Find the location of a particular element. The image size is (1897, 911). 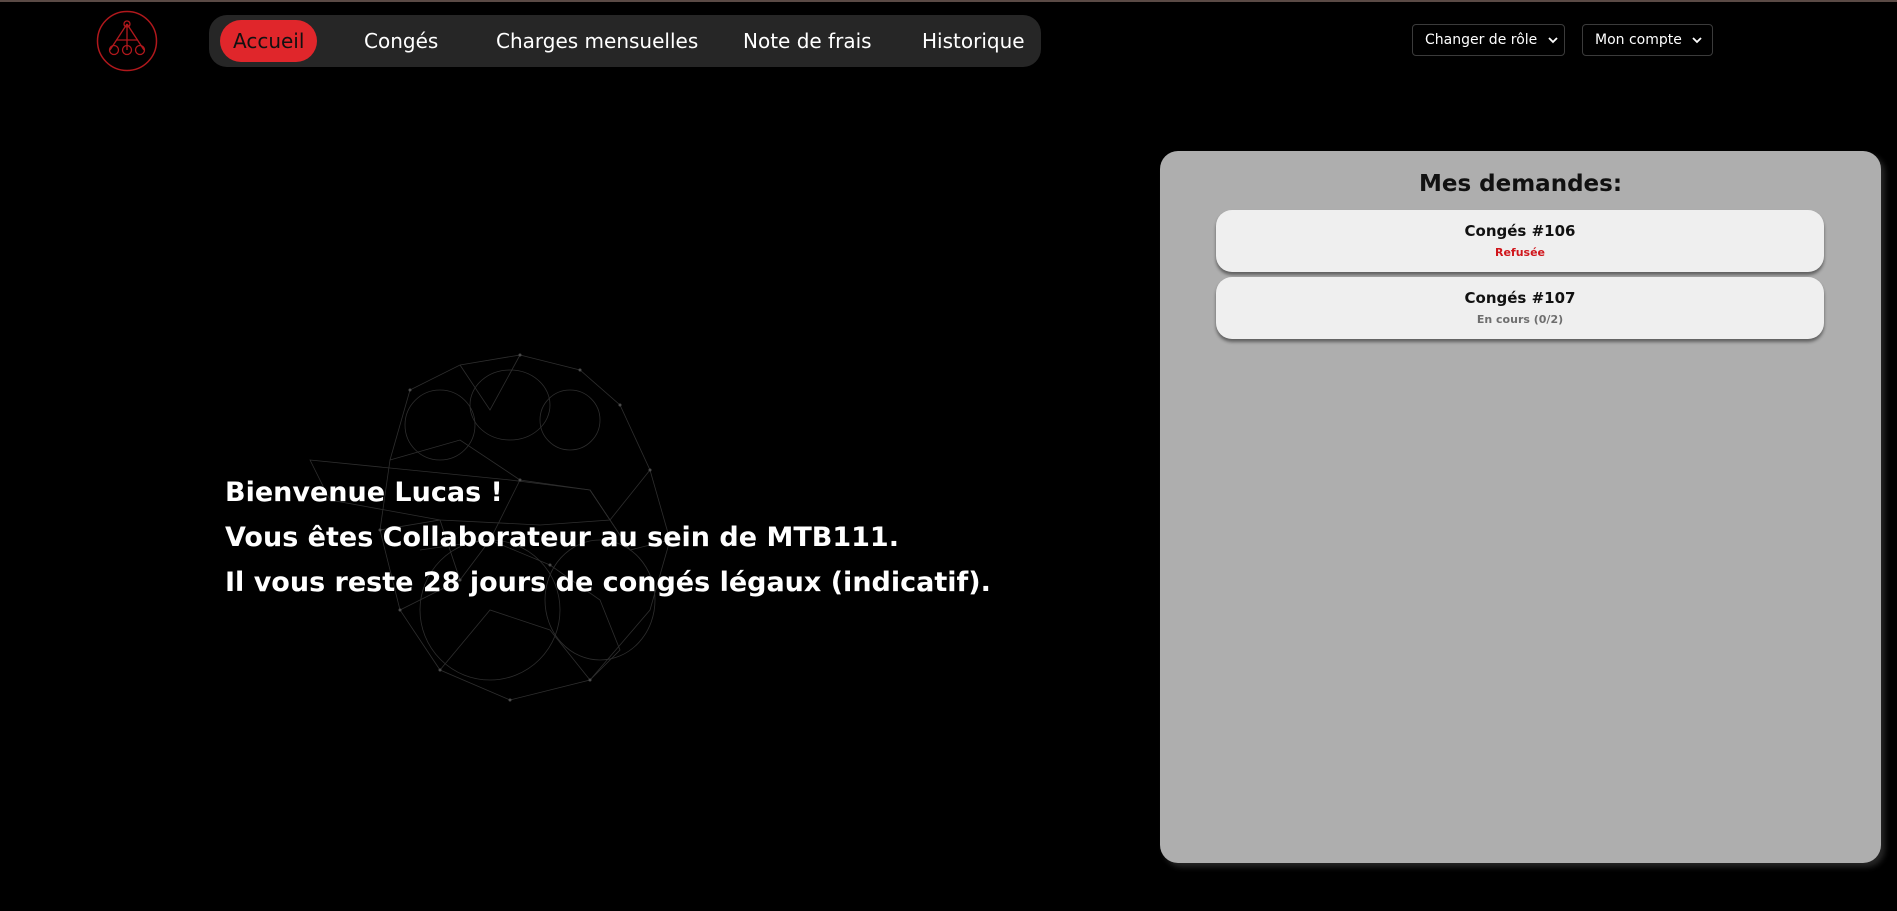

request-card-107: Congés #107 En cours (0/2) is located at coordinates (1520, 308).